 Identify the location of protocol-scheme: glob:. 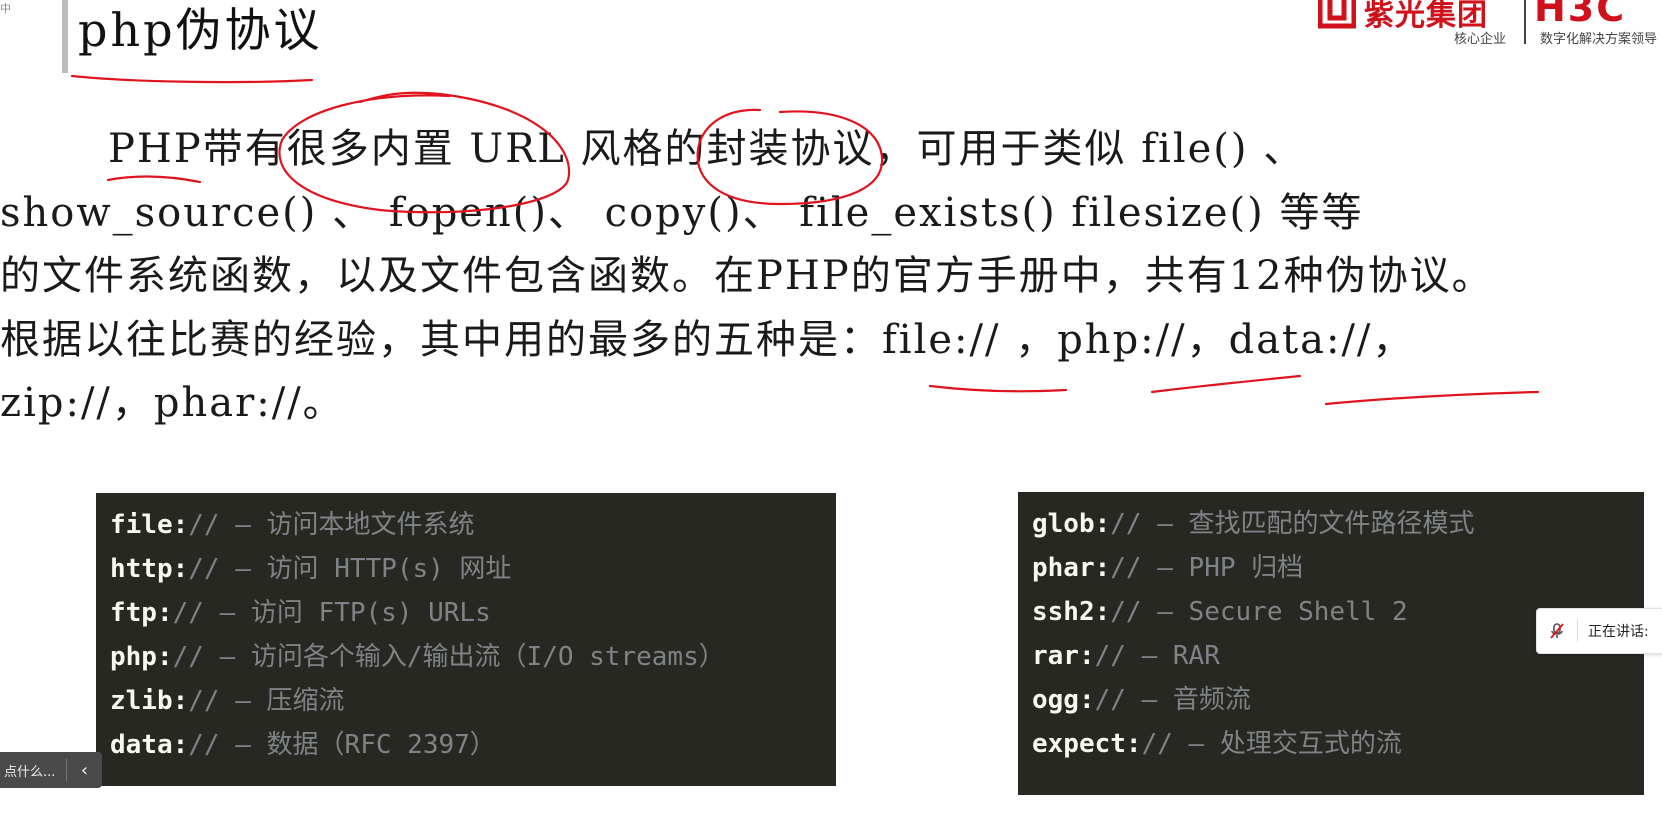
(1071, 524).